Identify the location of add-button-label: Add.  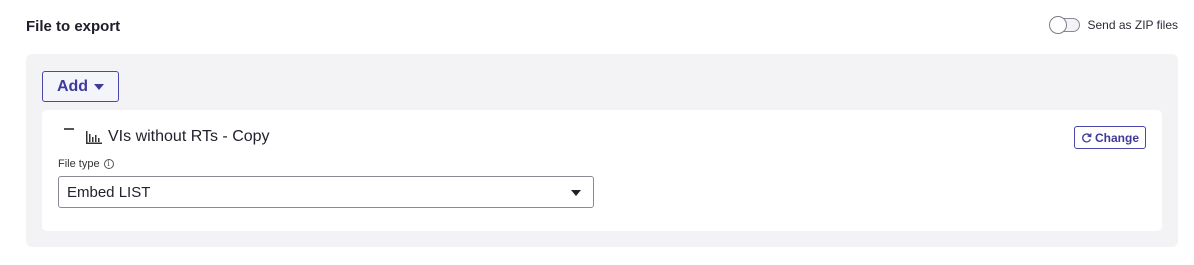
(72, 86).